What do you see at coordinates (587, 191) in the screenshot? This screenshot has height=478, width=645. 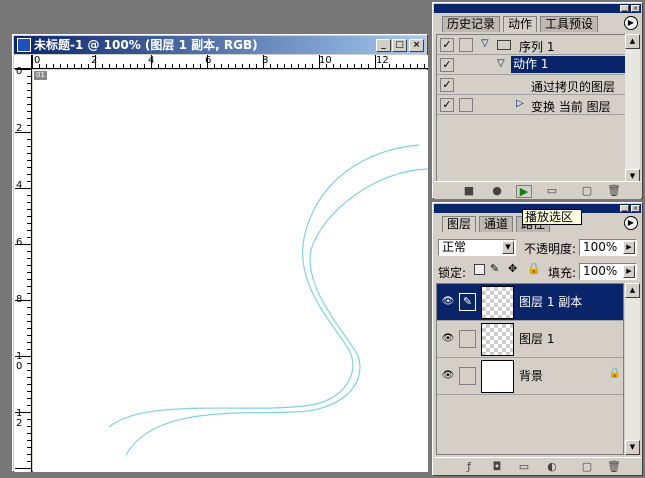 I see `new-action-icon: ▢` at bounding box center [587, 191].